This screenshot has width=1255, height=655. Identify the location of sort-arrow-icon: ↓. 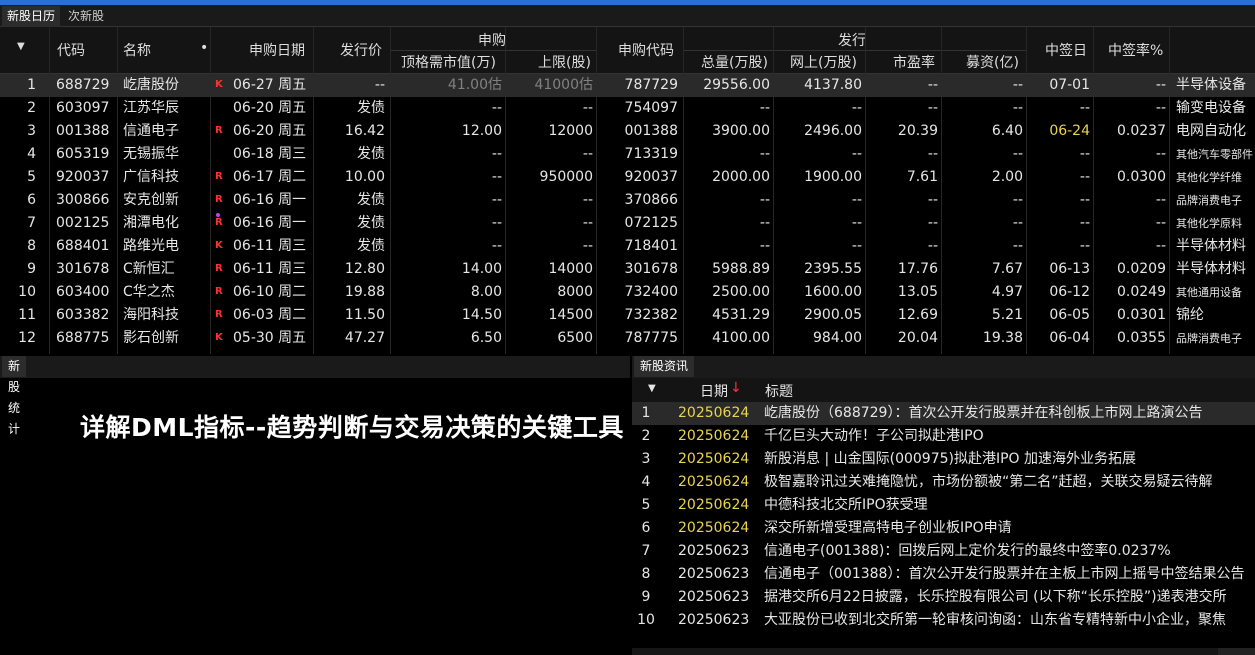
(736, 388).